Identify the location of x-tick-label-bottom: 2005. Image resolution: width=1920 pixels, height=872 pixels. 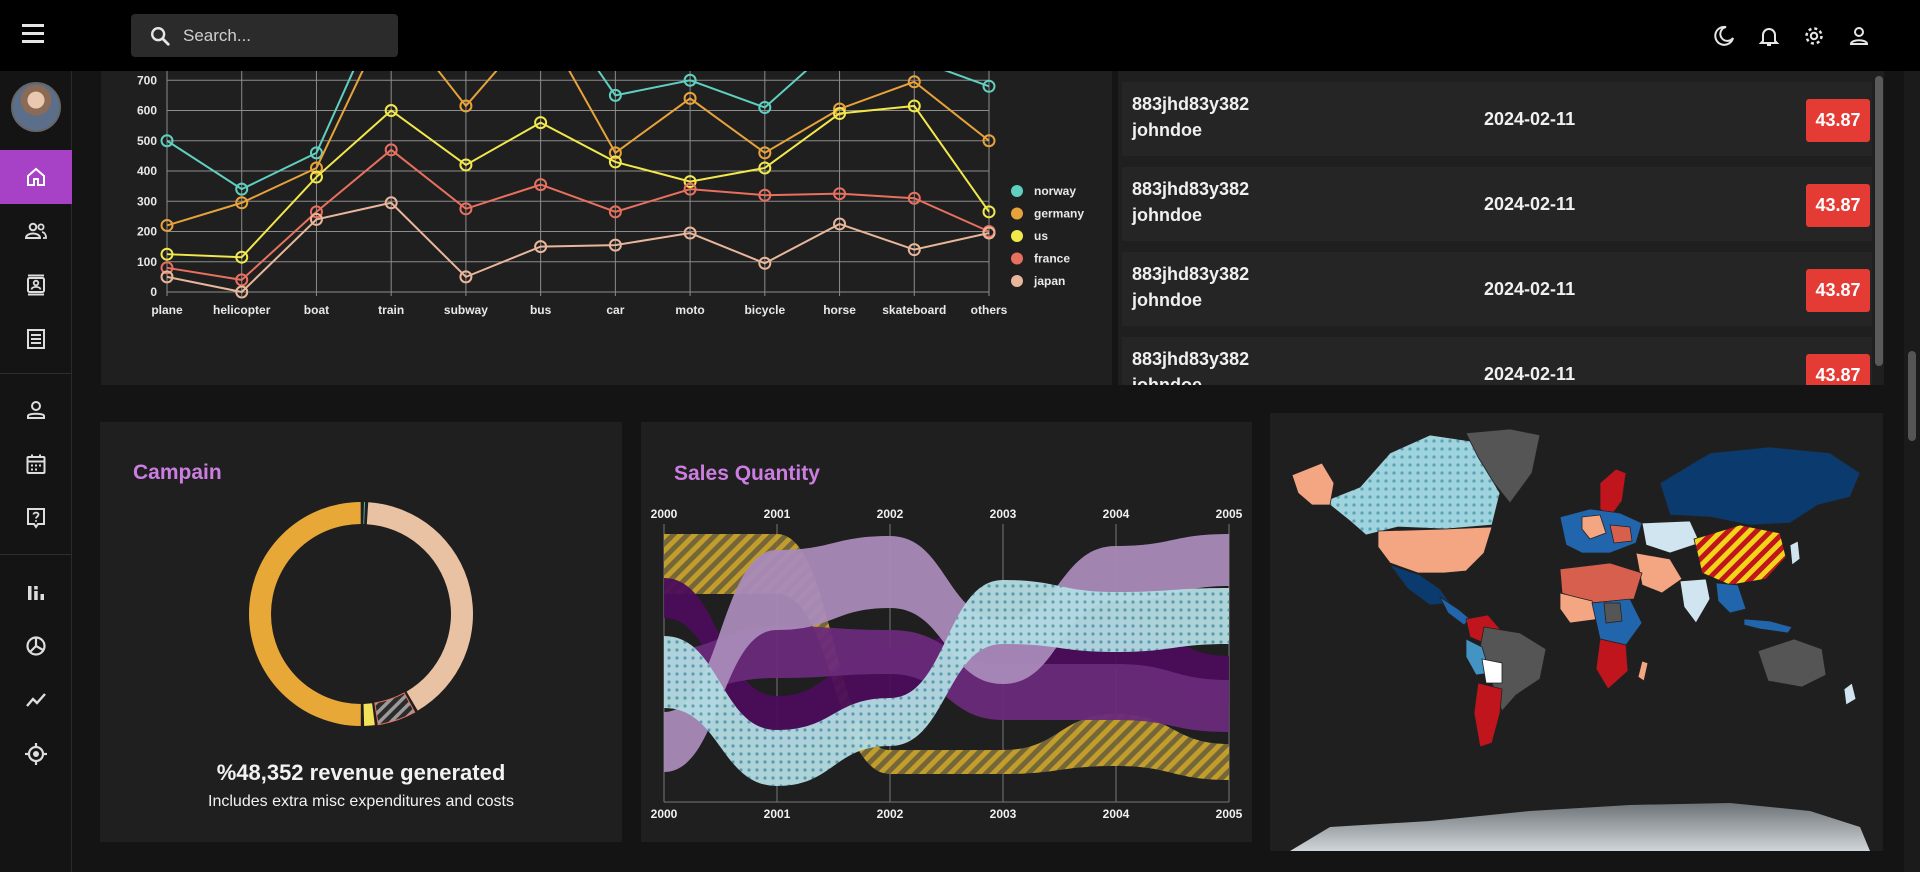
(1229, 814).